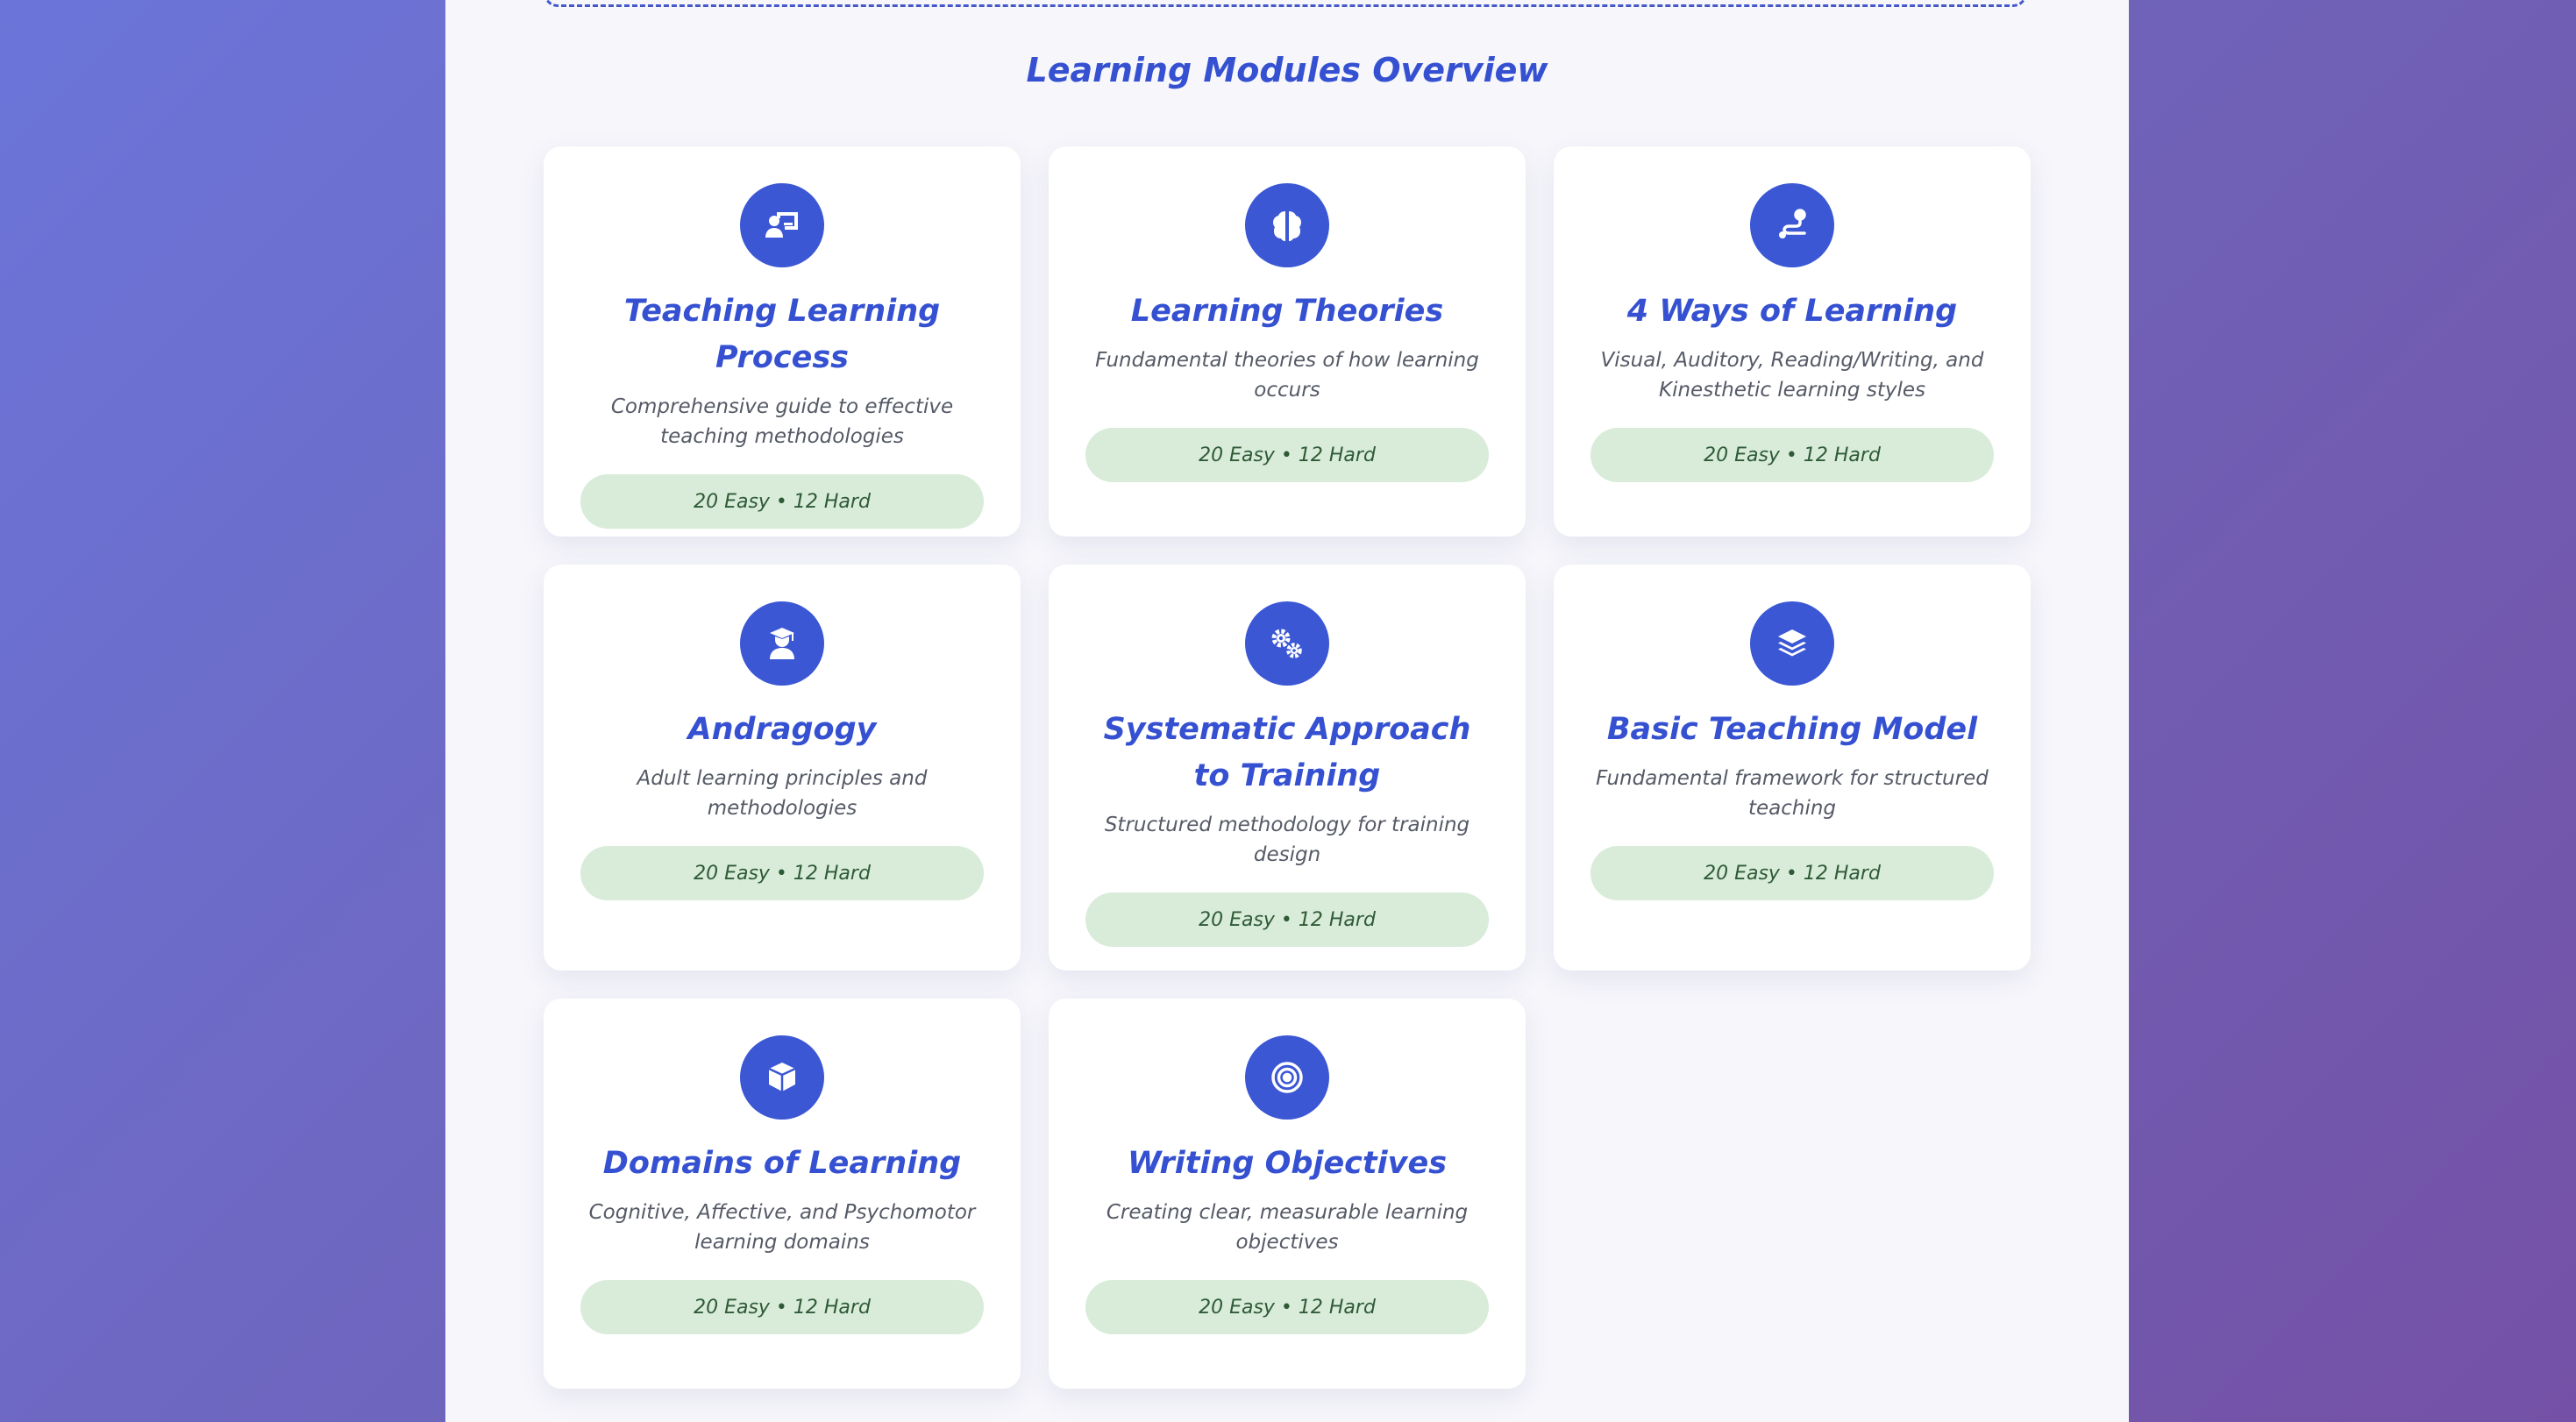 This screenshot has height=1422, width=2576. I want to click on graduate-user-icon, so click(782, 643).